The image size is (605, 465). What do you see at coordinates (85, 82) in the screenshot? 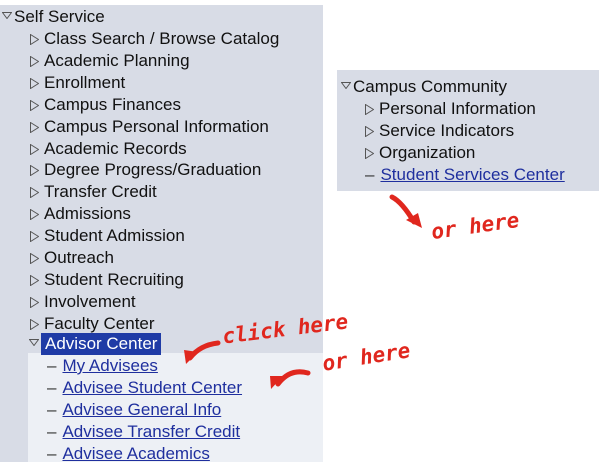
I see `menu-folder-label: Enrollment` at bounding box center [85, 82].